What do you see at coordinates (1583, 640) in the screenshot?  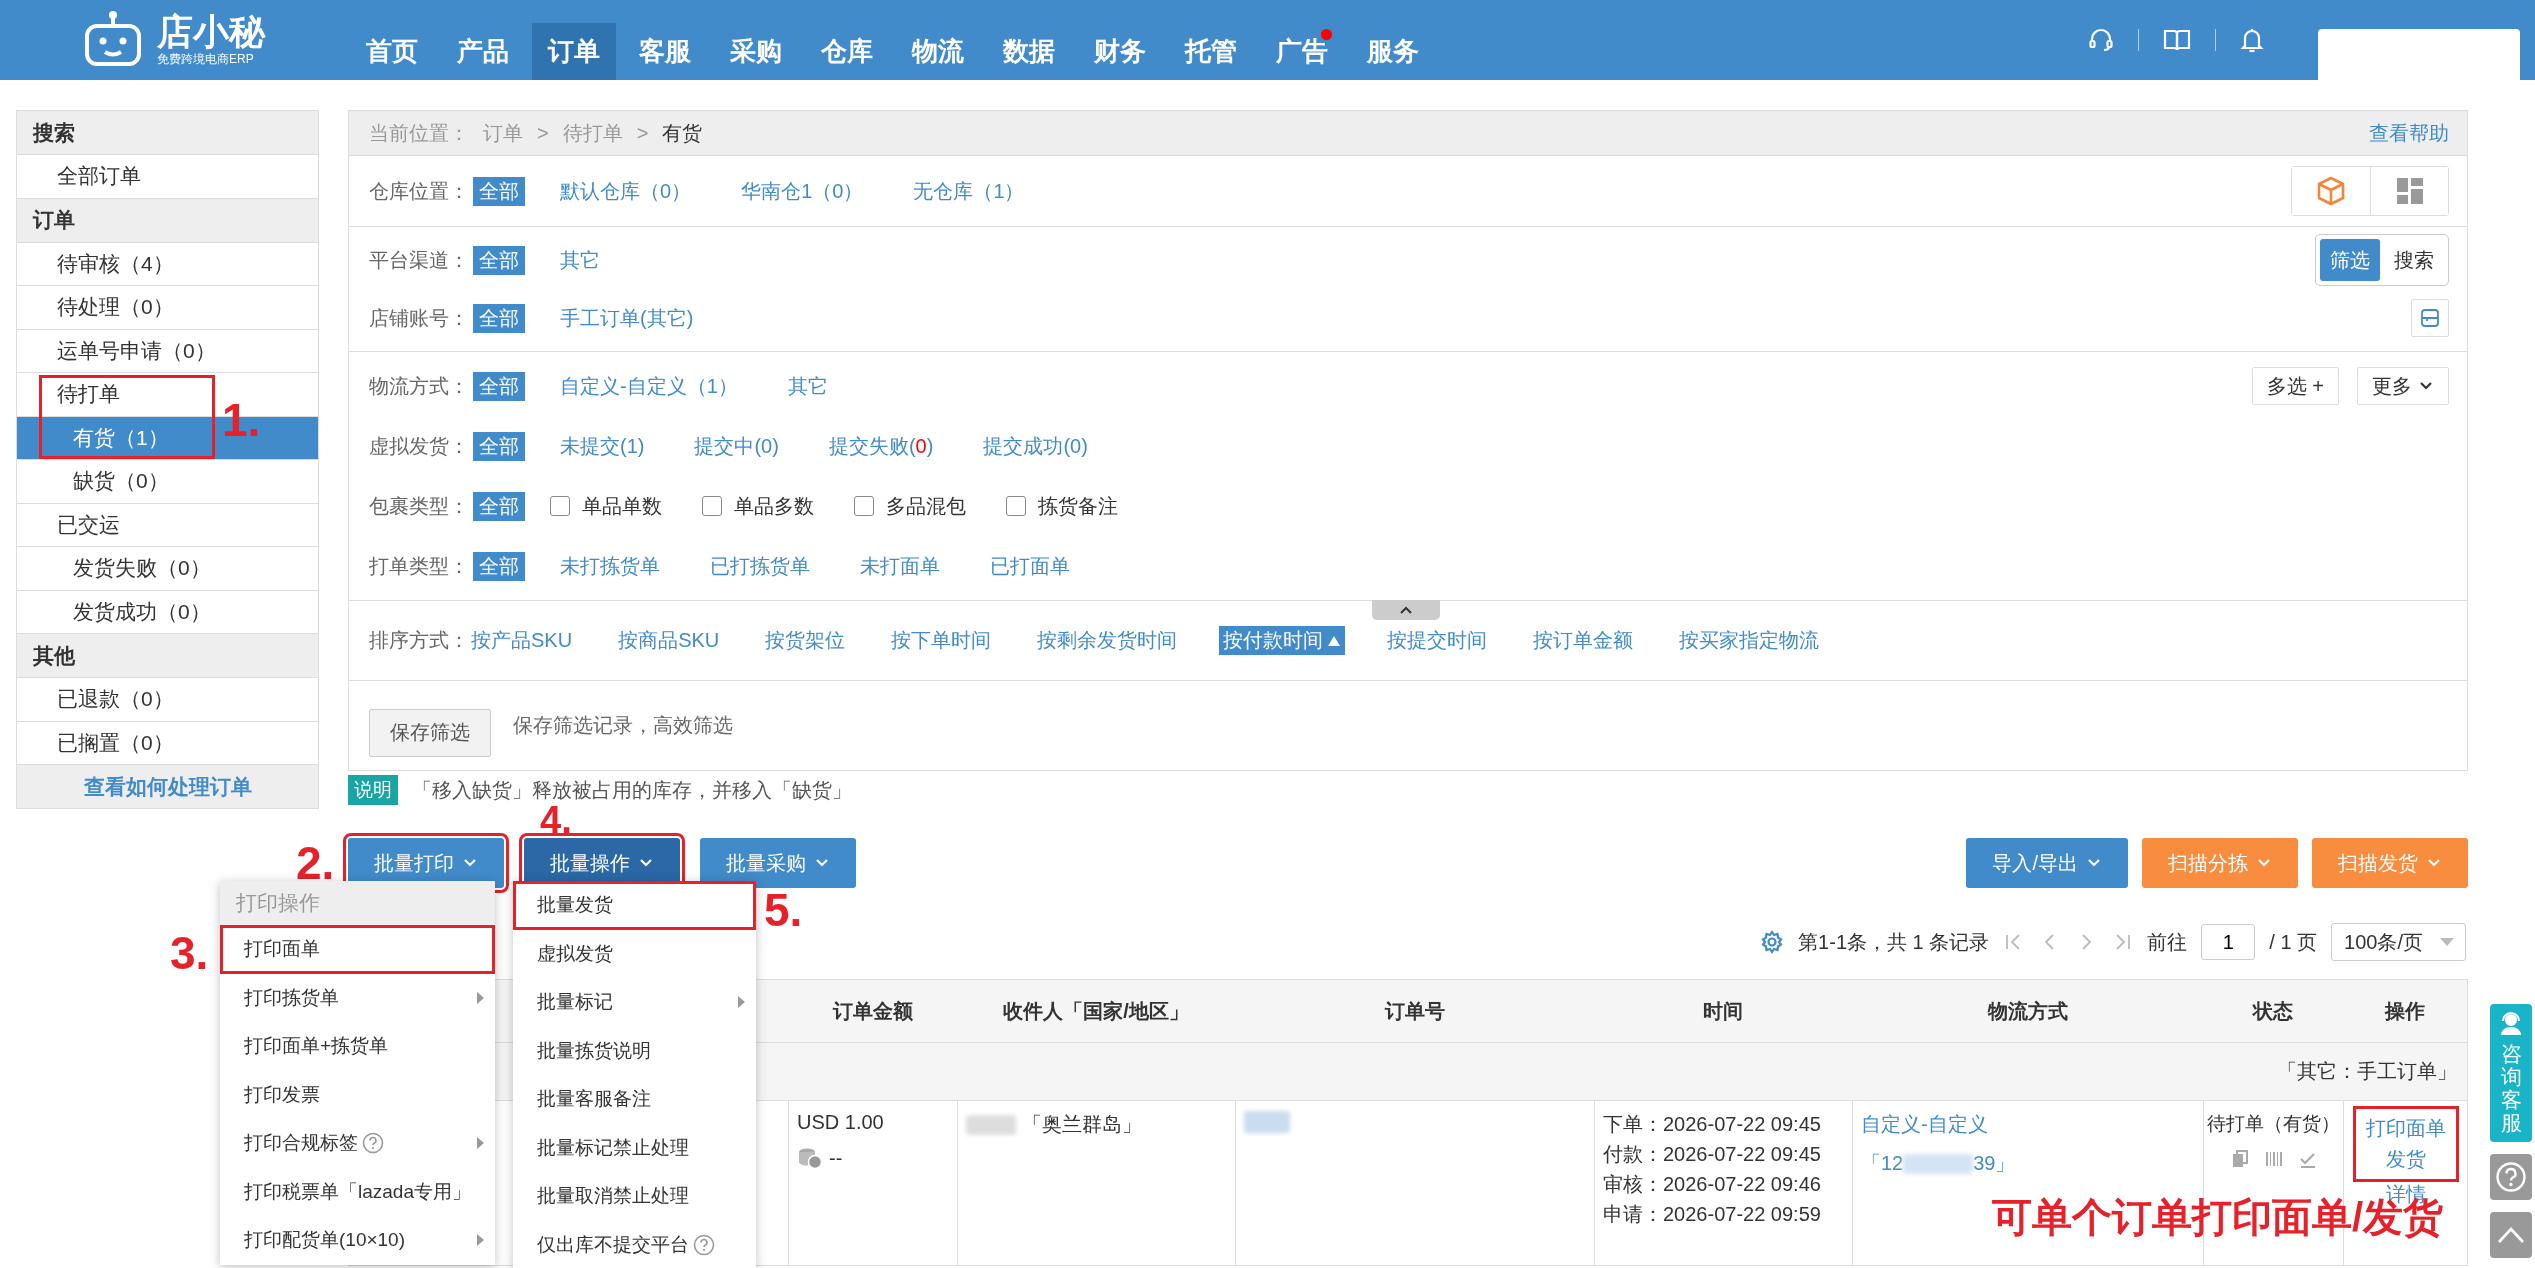 I see `sort-option: 按订单金额` at bounding box center [1583, 640].